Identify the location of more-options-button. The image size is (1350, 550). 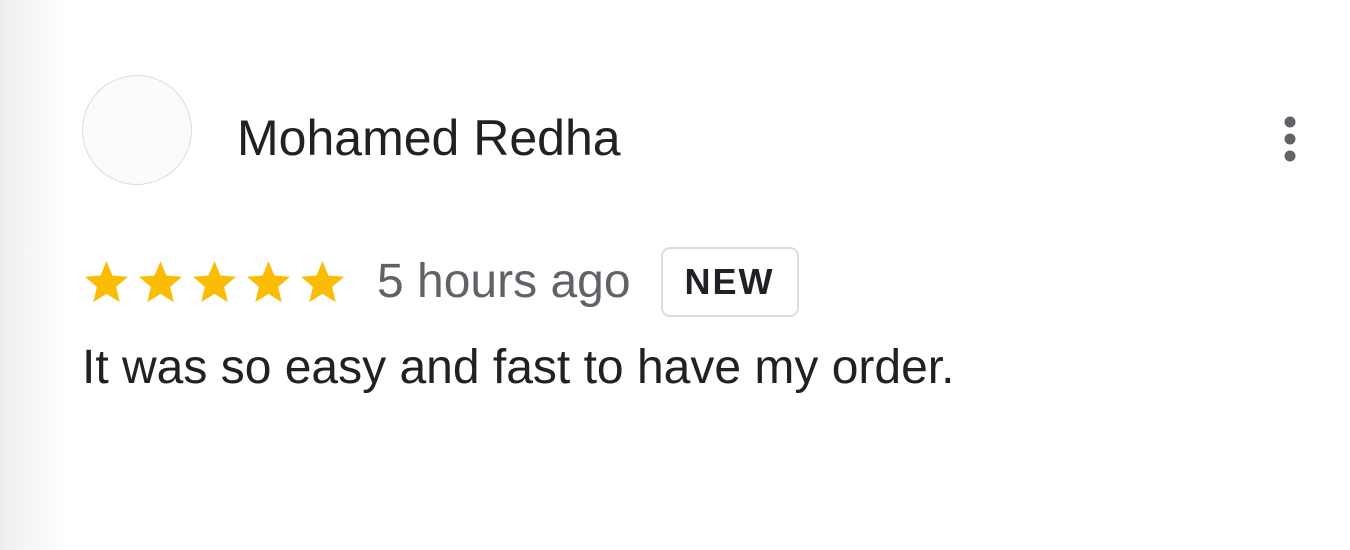
(1290, 139).